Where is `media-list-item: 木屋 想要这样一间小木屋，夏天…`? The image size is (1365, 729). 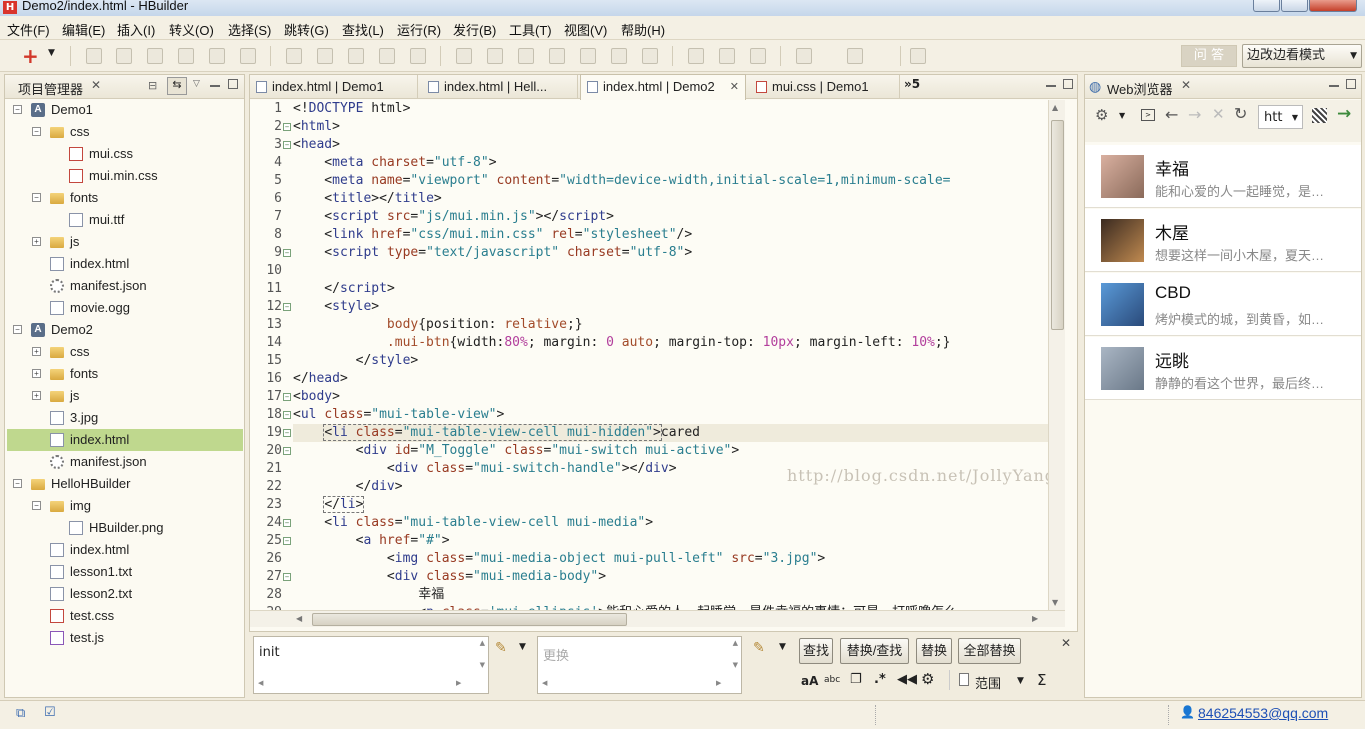 media-list-item: 木屋 想要这样一间小木屋，夏天… is located at coordinates (1223, 240).